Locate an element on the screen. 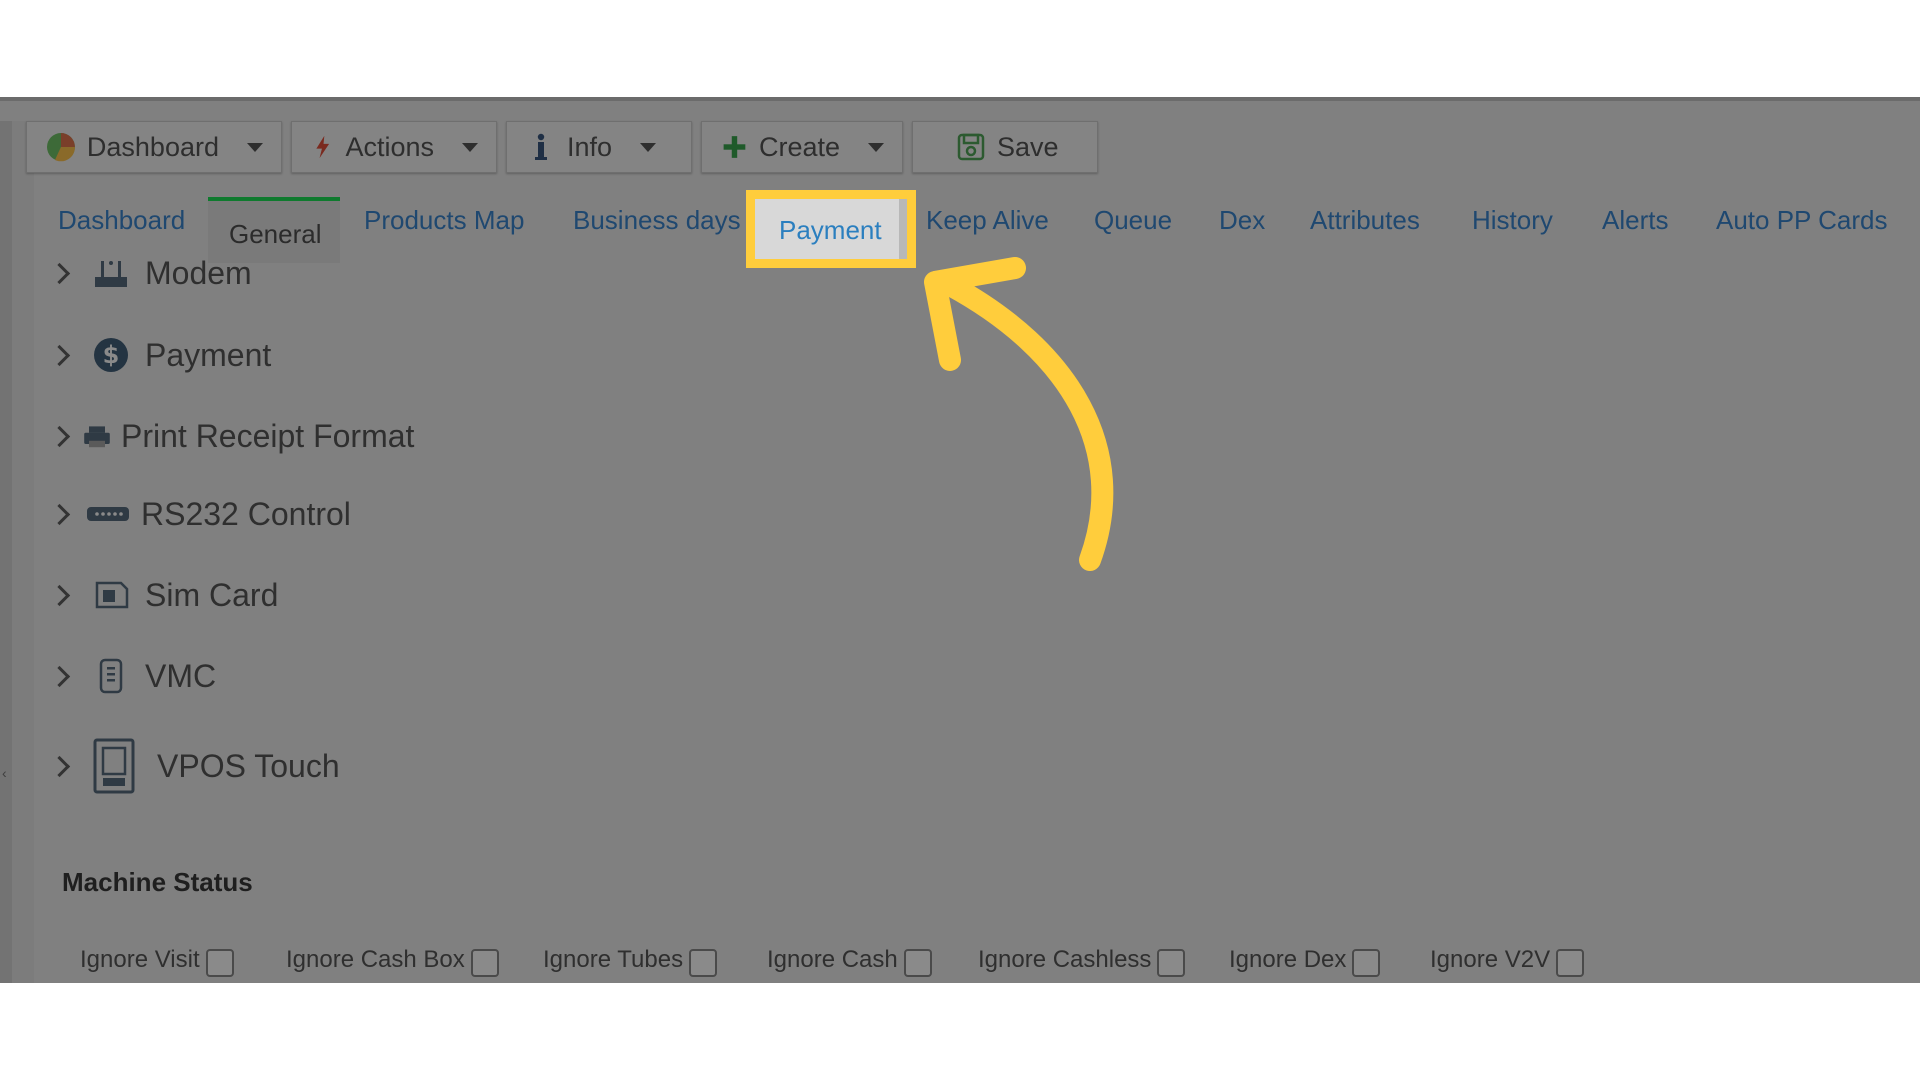 The image size is (1920, 1080). ignore-v2v-checkbox-group: Ignore V2V is located at coordinates (1507, 960).